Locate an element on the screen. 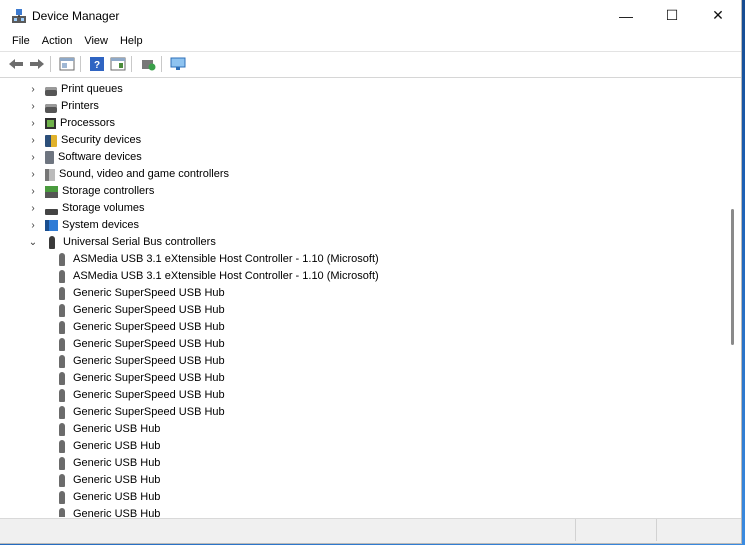  maximize-button: ☐ is located at coordinates (672, 15).